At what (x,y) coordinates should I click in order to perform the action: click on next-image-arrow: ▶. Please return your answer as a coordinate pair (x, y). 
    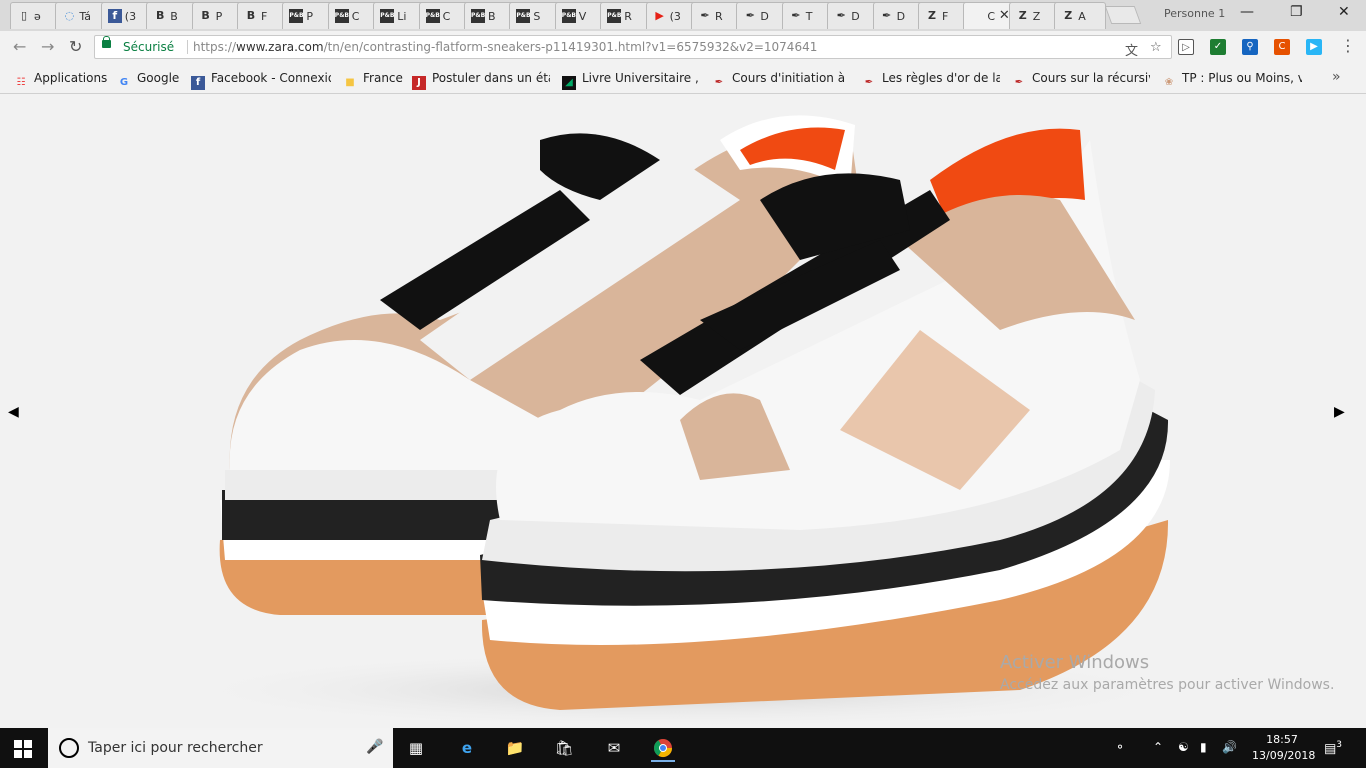
    Looking at the image, I should click on (1339, 412).